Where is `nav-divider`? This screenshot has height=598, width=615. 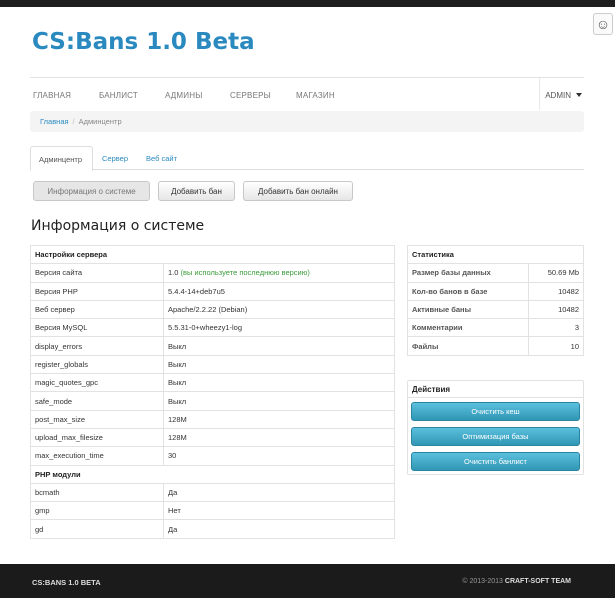 nav-divider is located at coordinates (539, 94).